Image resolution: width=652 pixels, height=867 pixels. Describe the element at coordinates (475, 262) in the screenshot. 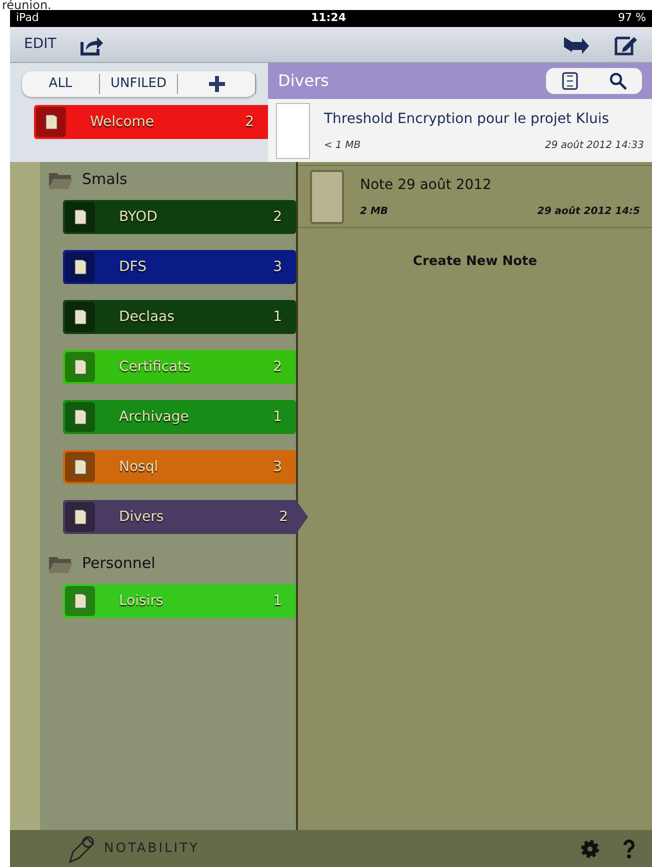

I see `create-note-button: Create New Note` at that location.